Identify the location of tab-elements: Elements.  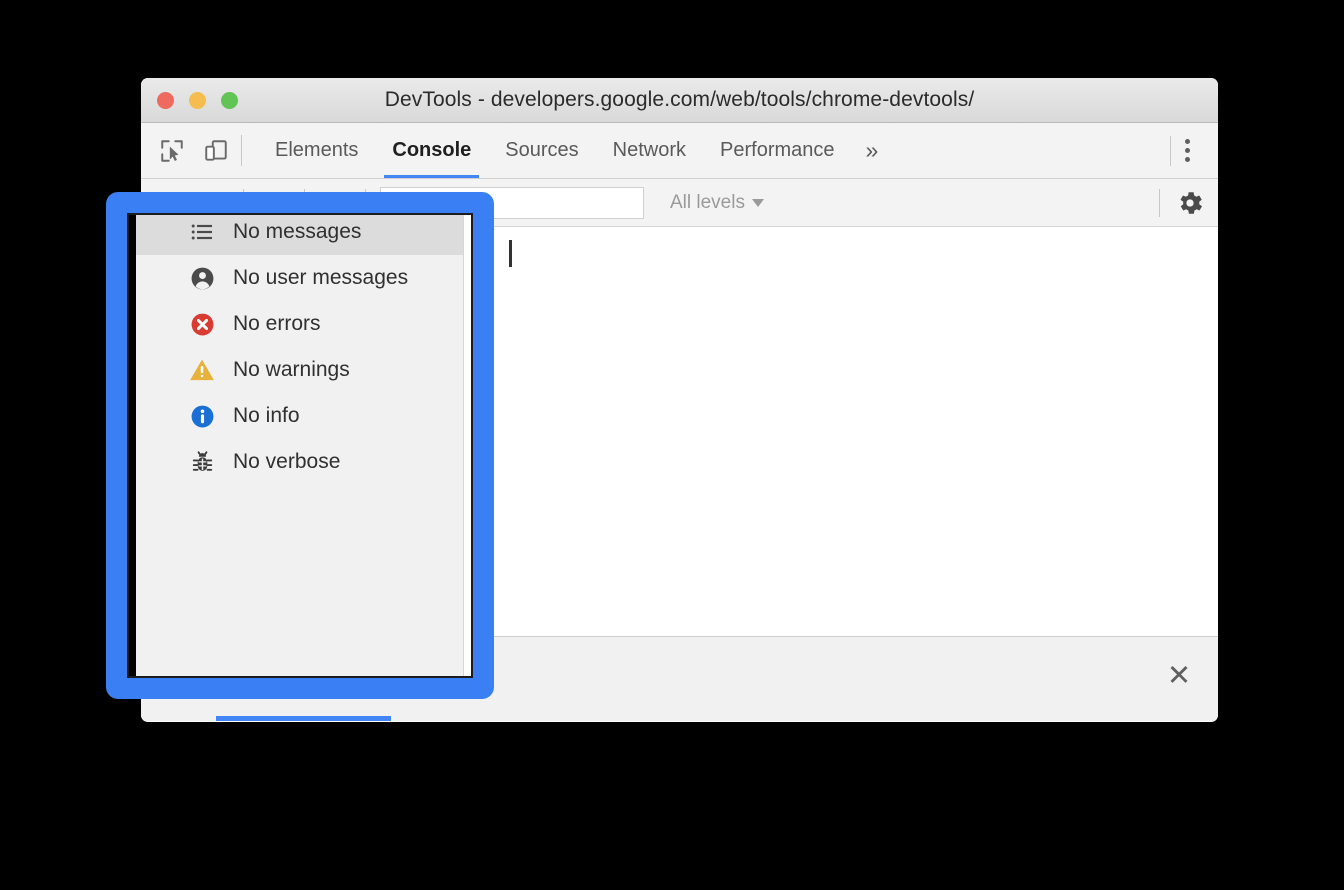
(316, 150).